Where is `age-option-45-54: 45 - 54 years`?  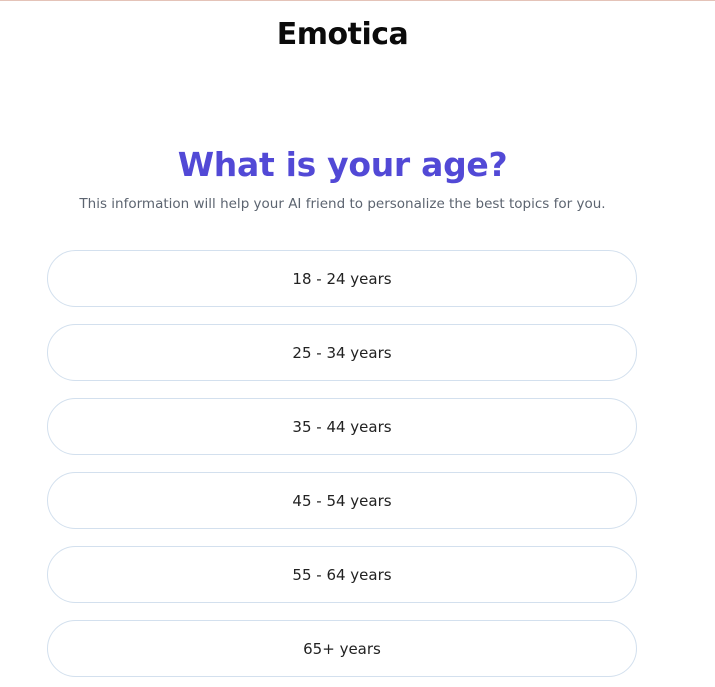 age-option-45-54: 45 - 54 years is located at coordinates (342, 500).